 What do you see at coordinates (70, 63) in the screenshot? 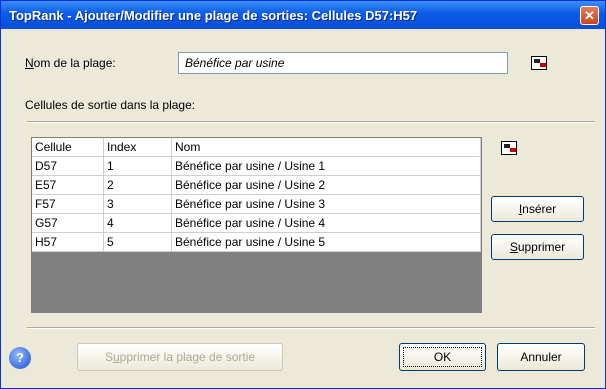
I see `range-name-label: Nom de la plage:` at bounding box center [70, 63].